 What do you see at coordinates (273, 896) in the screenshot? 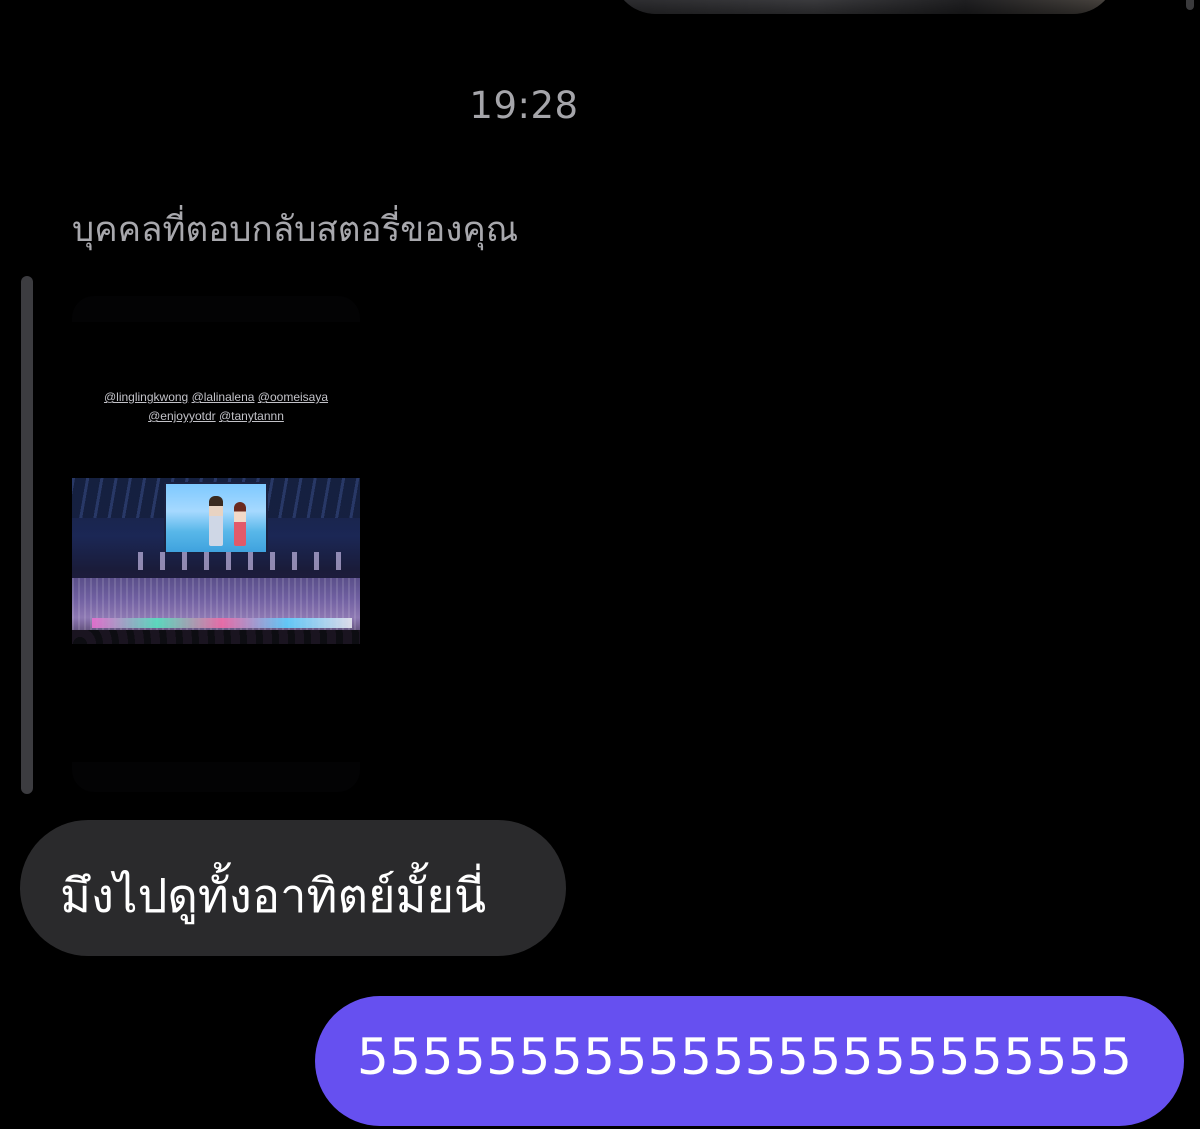
I see `incoming-message-text: มึงไปดูทั้งอาทิตย์มั้ยนี่` at bounding box center [273, 896].